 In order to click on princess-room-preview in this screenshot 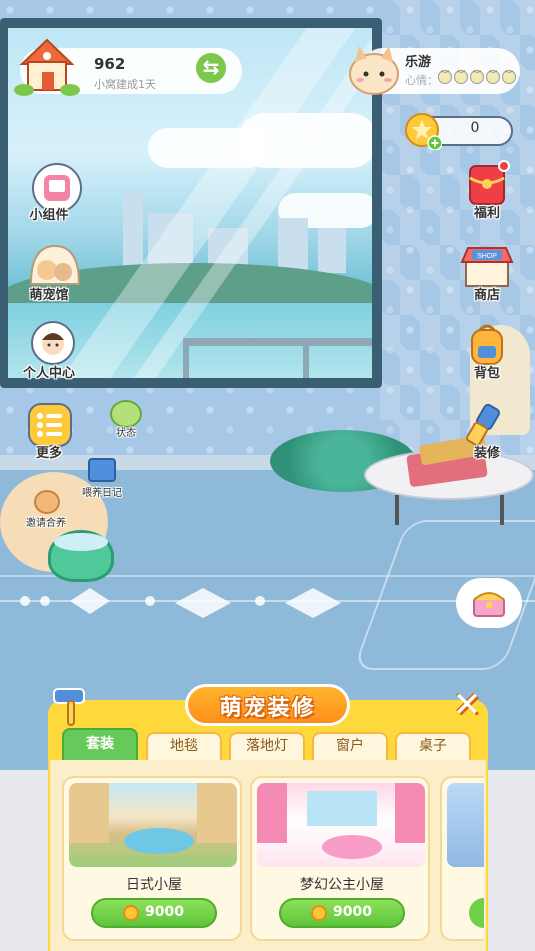, I will do `click(341, 825)`.